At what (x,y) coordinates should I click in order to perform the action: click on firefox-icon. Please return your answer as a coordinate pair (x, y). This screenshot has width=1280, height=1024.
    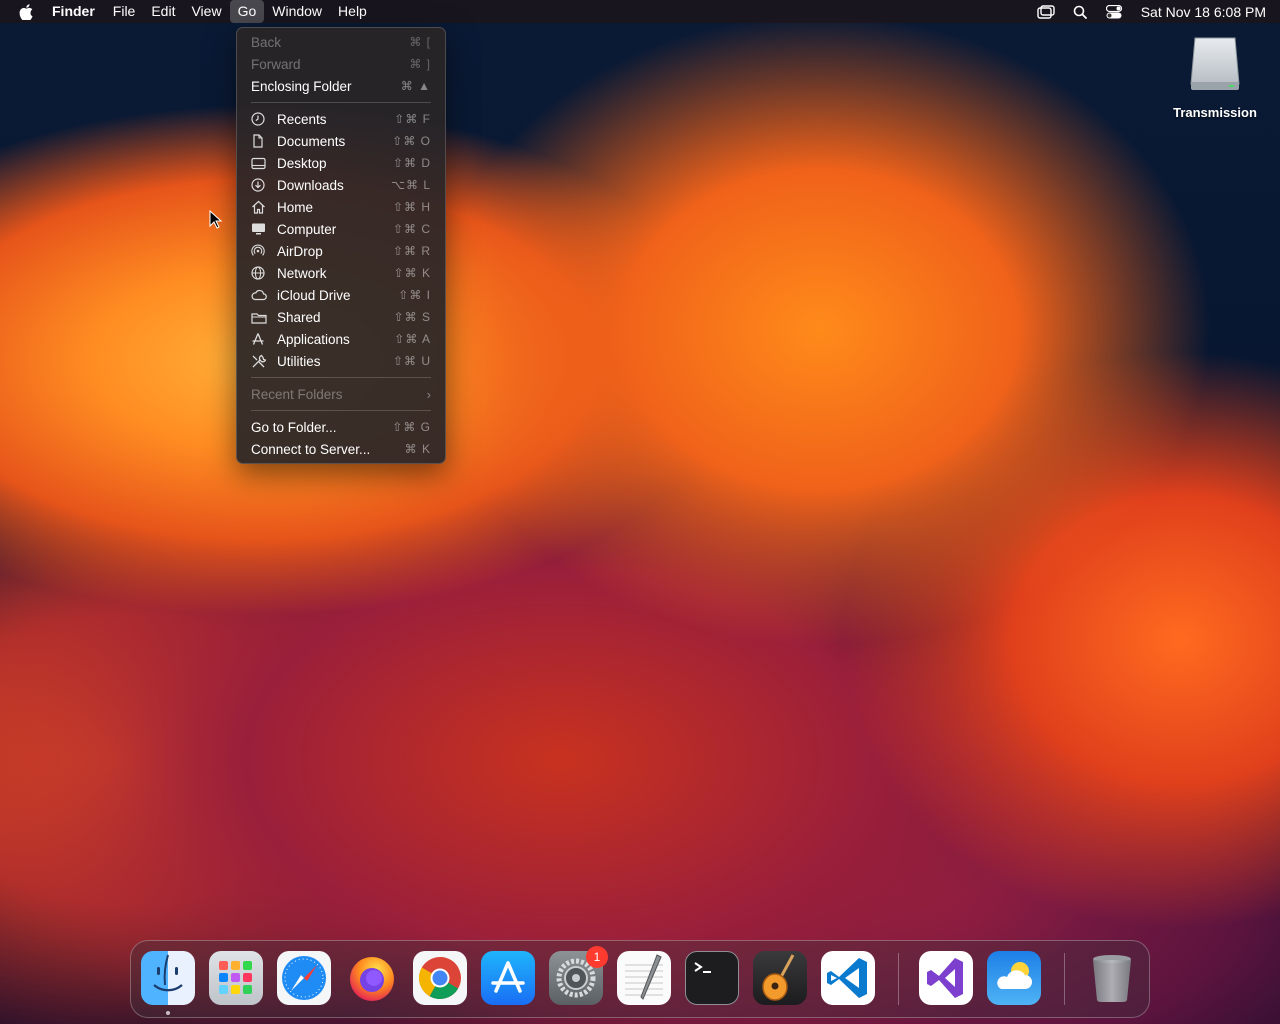
    Looking at the image, I should click on (372, 979).